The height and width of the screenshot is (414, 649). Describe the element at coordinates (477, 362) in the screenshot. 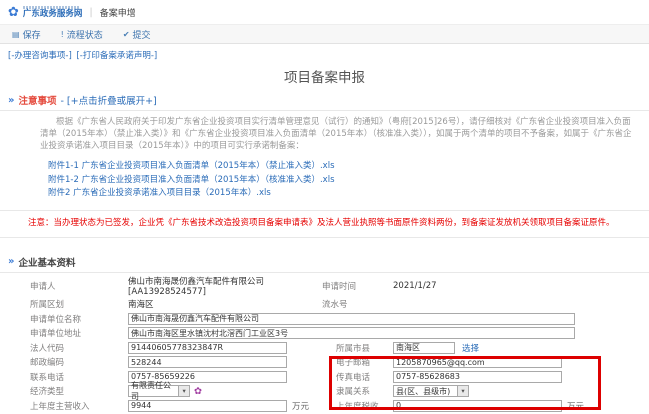

I see `email-input` at that location.